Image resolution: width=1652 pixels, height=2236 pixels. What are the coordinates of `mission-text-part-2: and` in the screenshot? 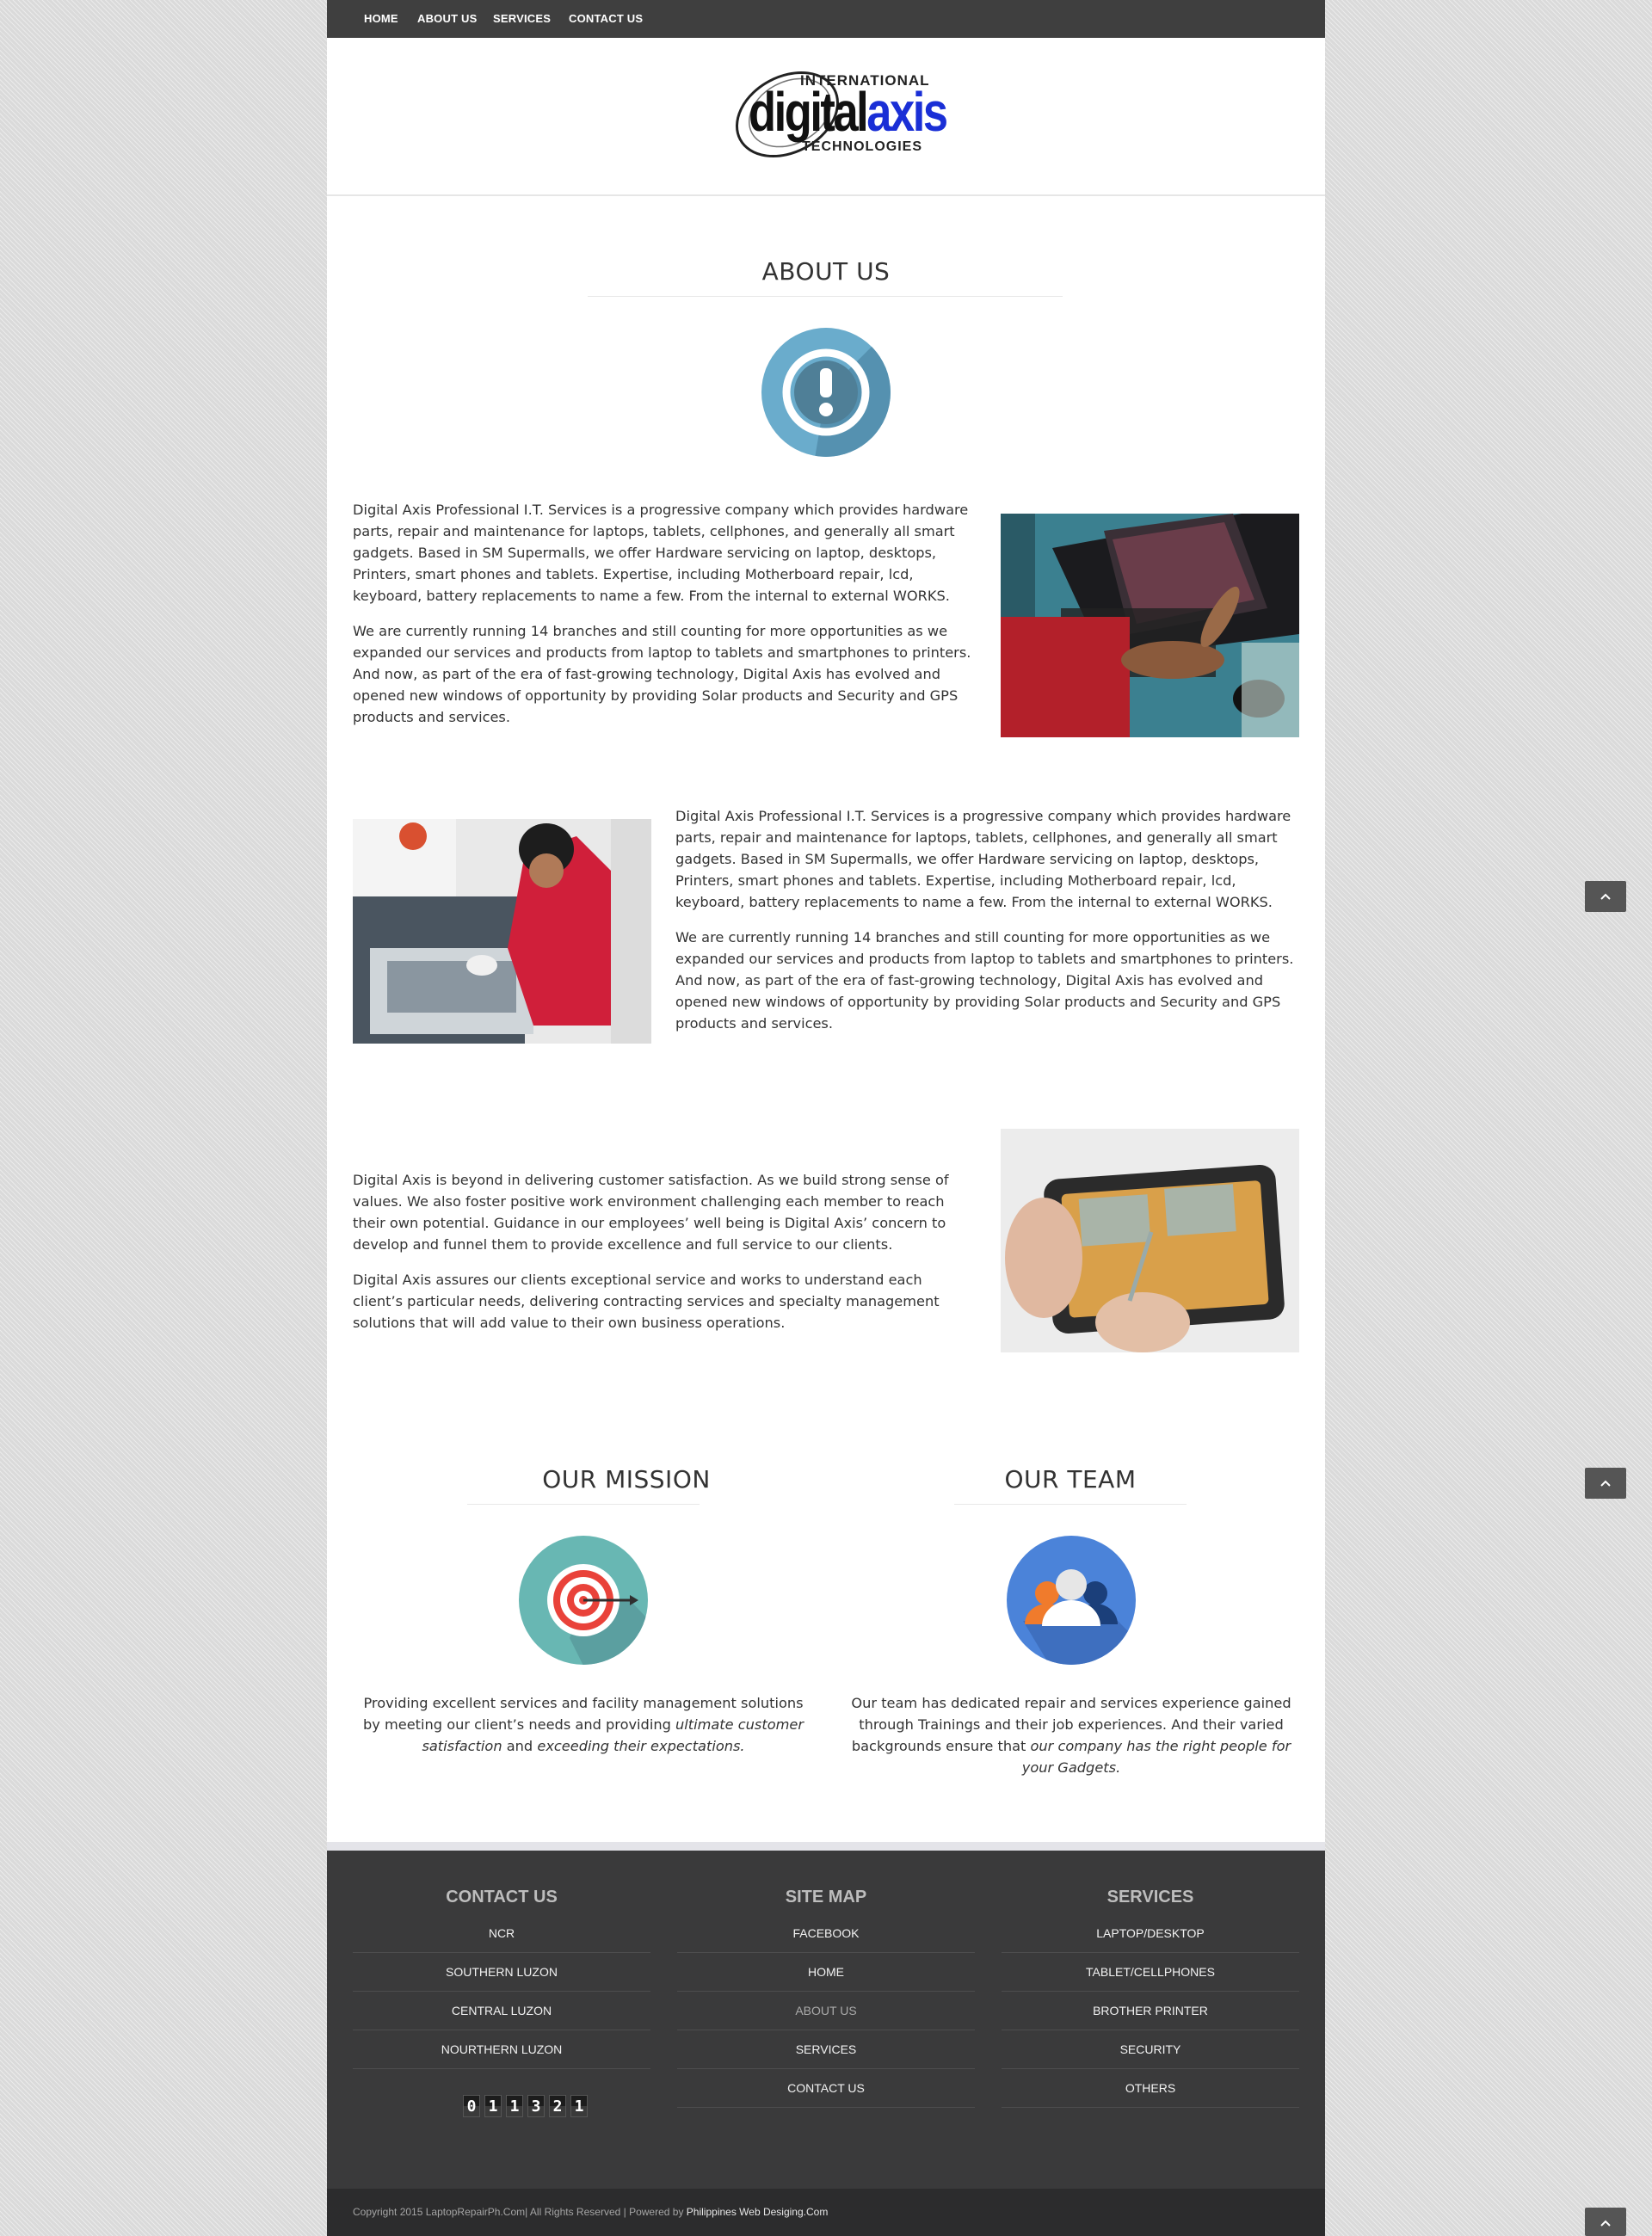 It's located at (520, 1746).